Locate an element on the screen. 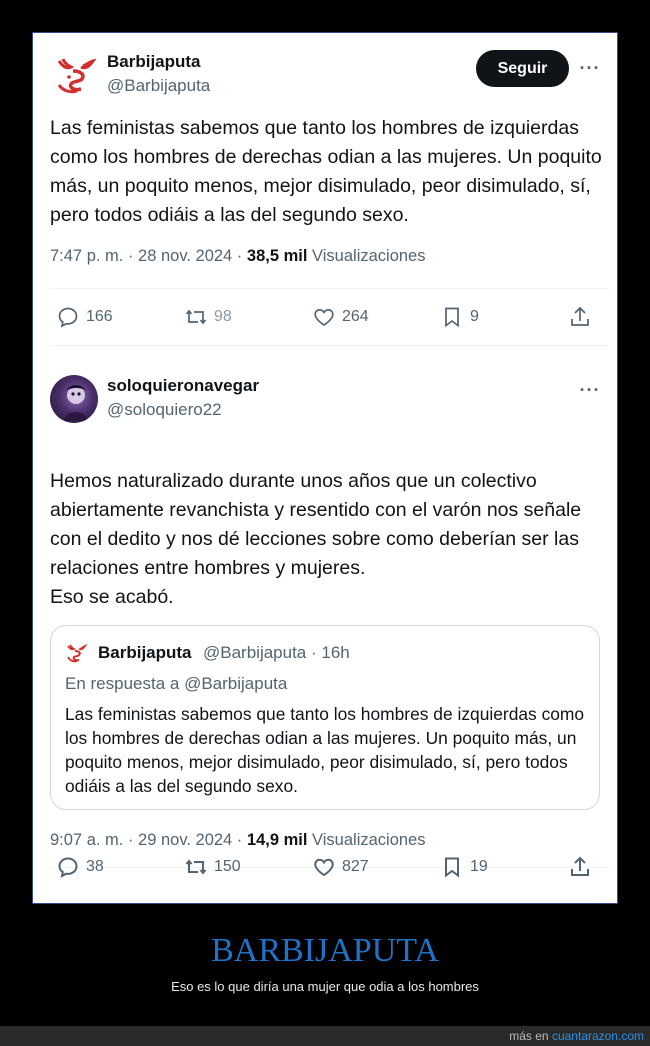  like-button: 827 is located at coordinates (340, 867).